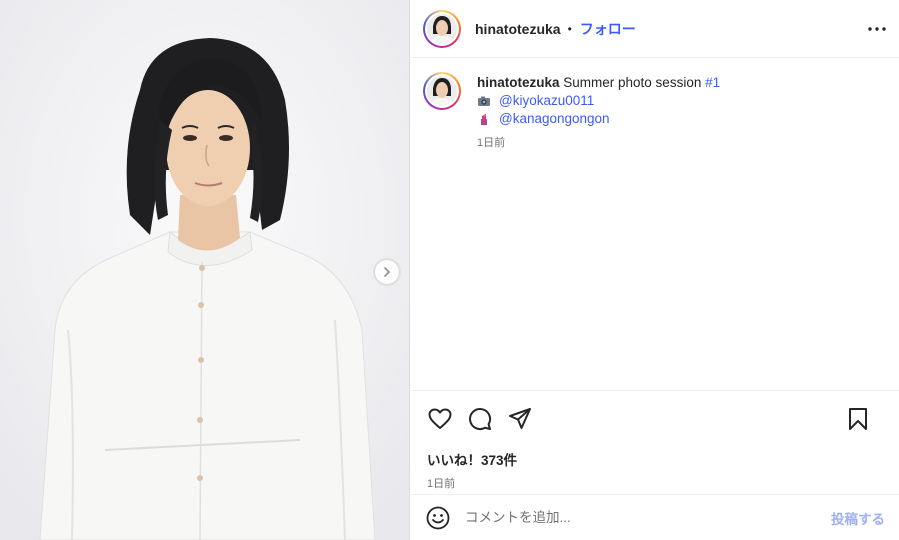 The image size is (899, 540). I want to click on bookmark-icon, so click(858, 419).